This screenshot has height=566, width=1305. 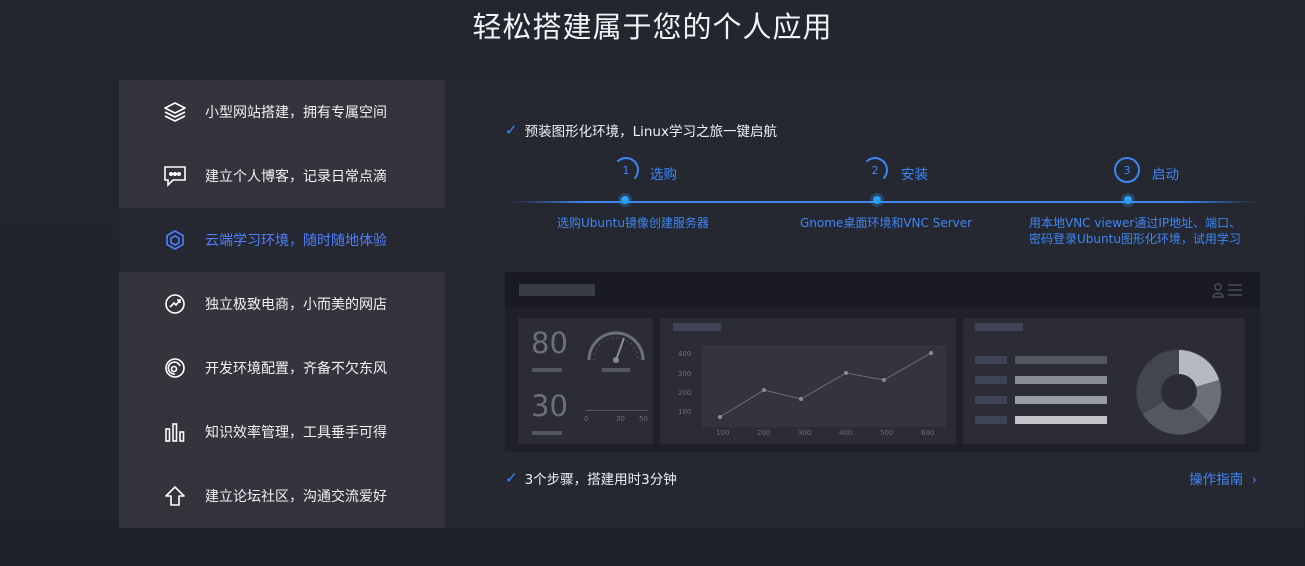 I want to click on line-y-tick: 300, so click(x=685, y=374).